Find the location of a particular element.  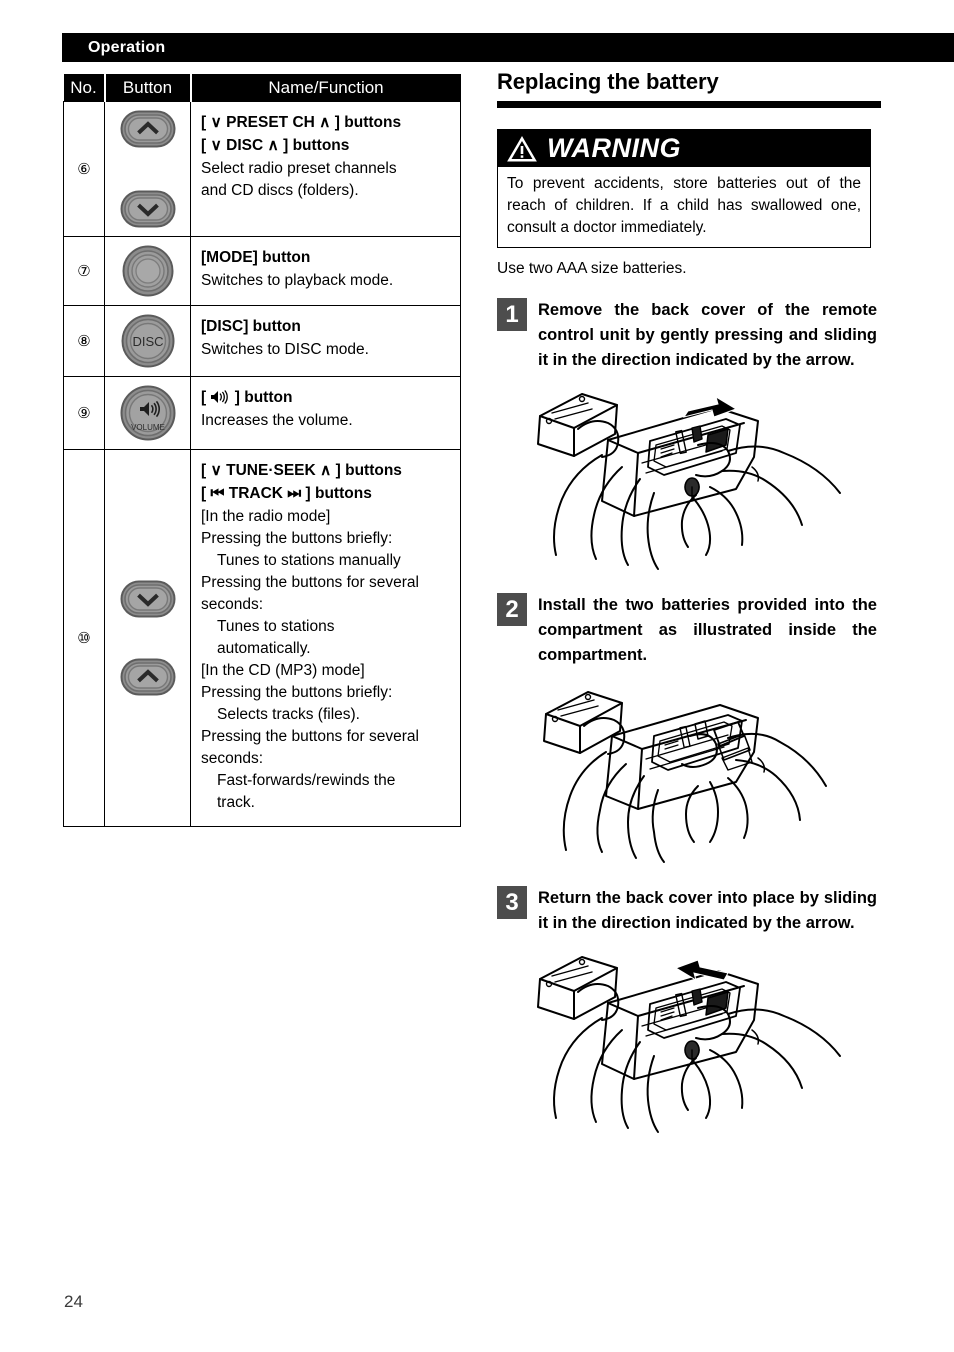

function-line: track. is located at coordinates (236, 802).